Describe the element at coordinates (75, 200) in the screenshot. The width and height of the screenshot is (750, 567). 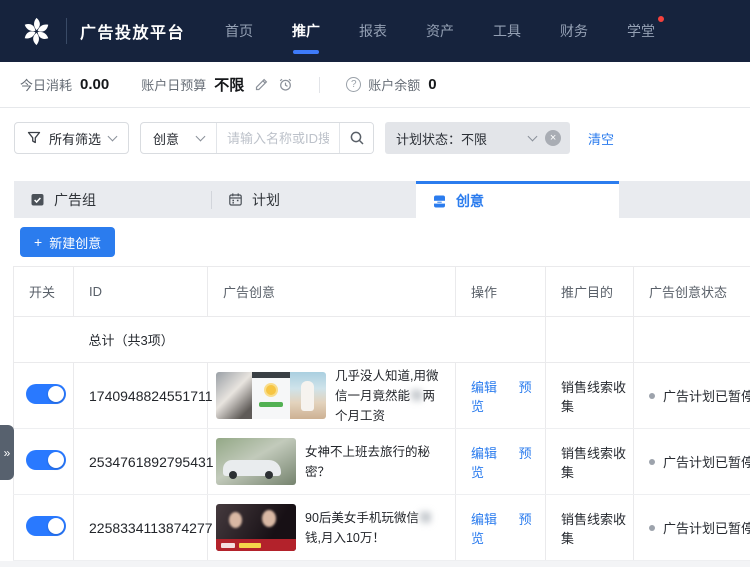
I see `tab-ad-groups-label: 广告组` at that location.